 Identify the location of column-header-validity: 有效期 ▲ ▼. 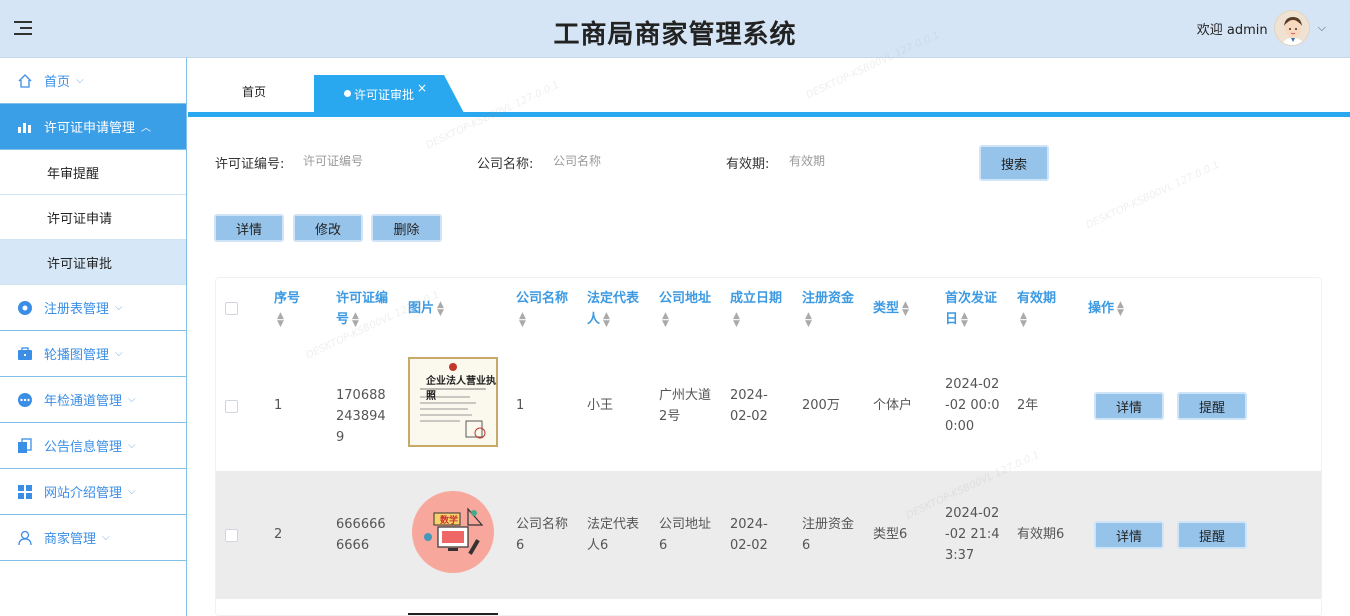
(1045, 309).